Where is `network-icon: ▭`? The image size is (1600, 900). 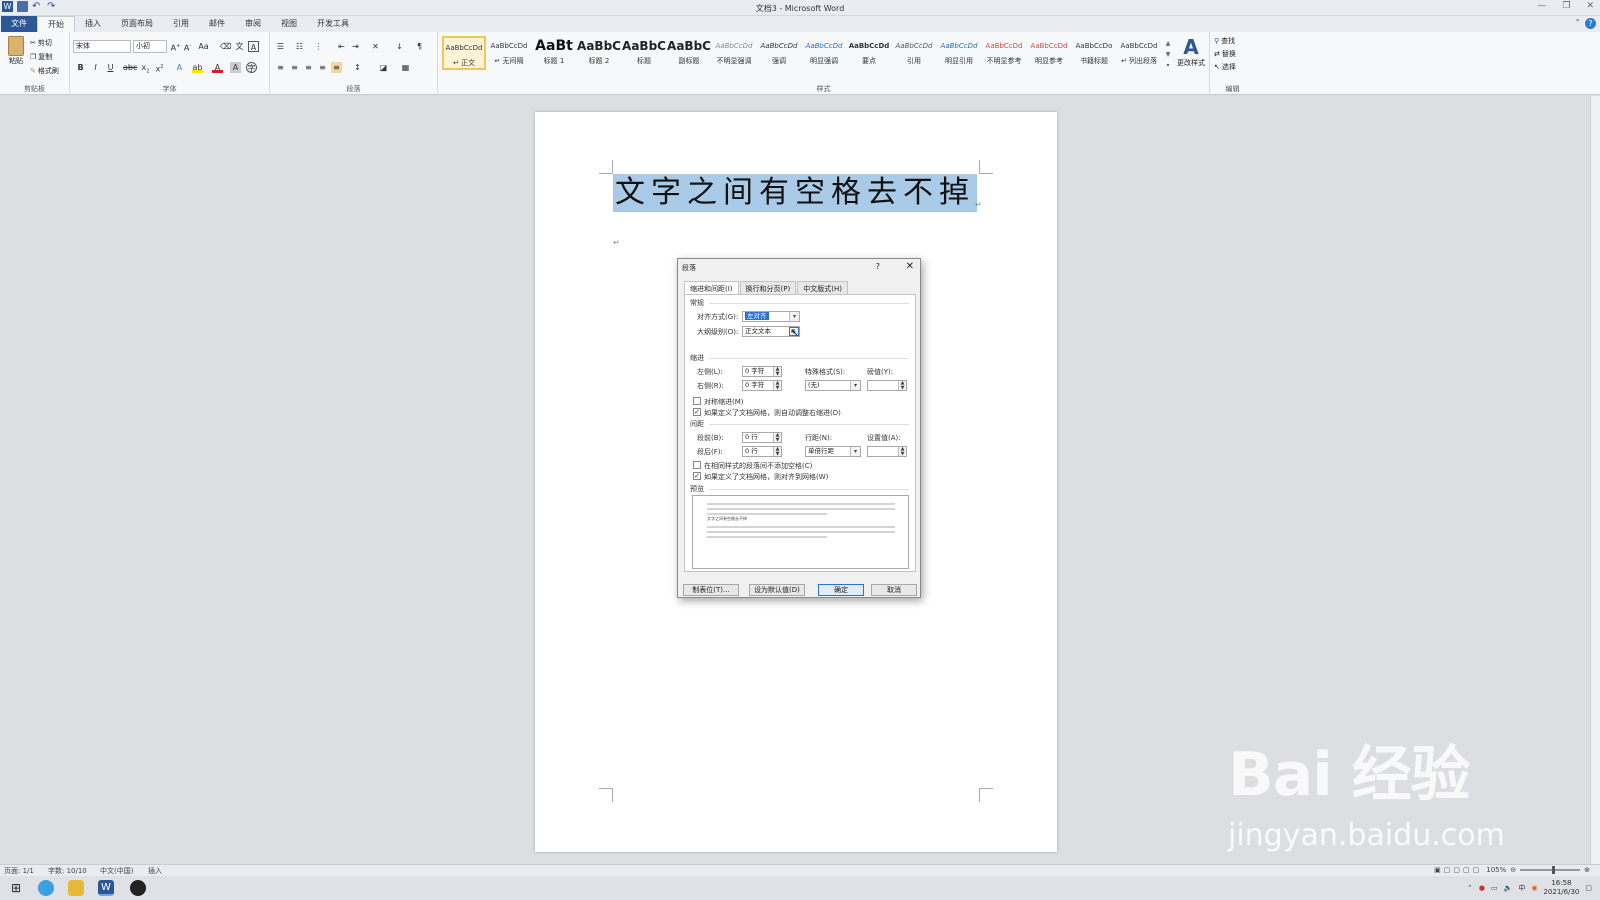 network-icon: ▭ is located at coordinates (1494, 888).